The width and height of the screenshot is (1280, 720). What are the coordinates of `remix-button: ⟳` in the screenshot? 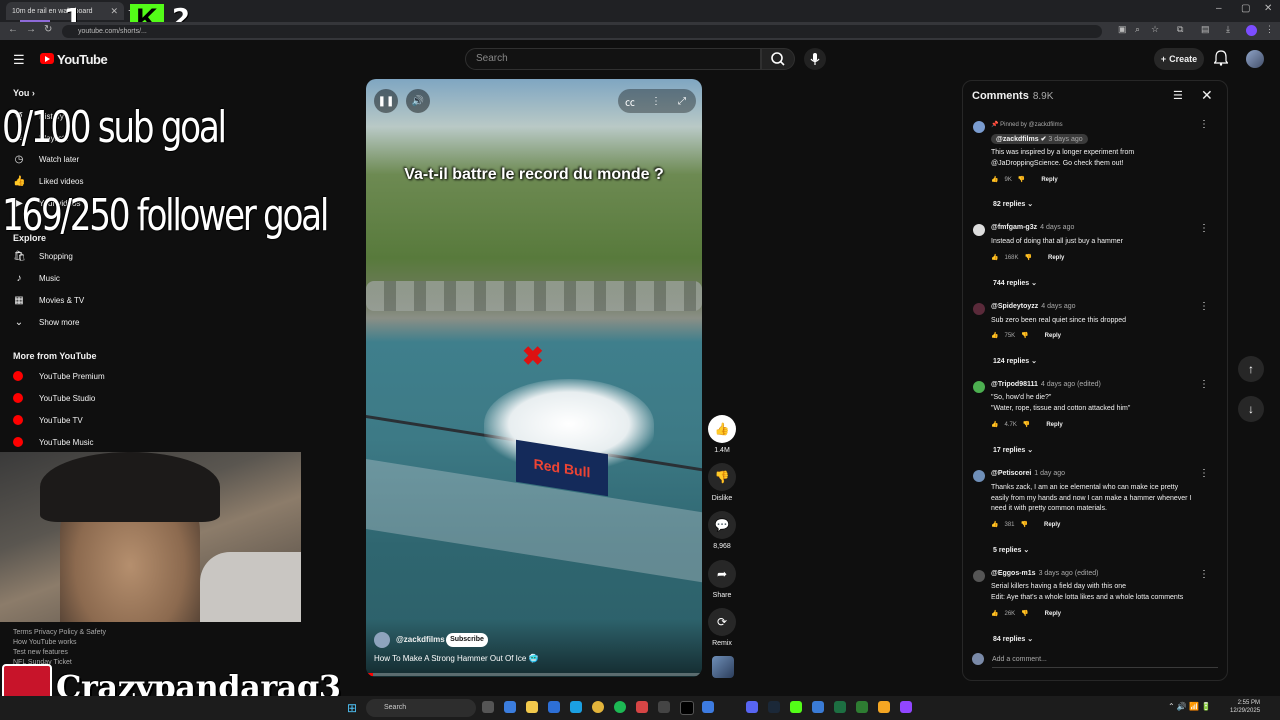 It's located at (722, 622).